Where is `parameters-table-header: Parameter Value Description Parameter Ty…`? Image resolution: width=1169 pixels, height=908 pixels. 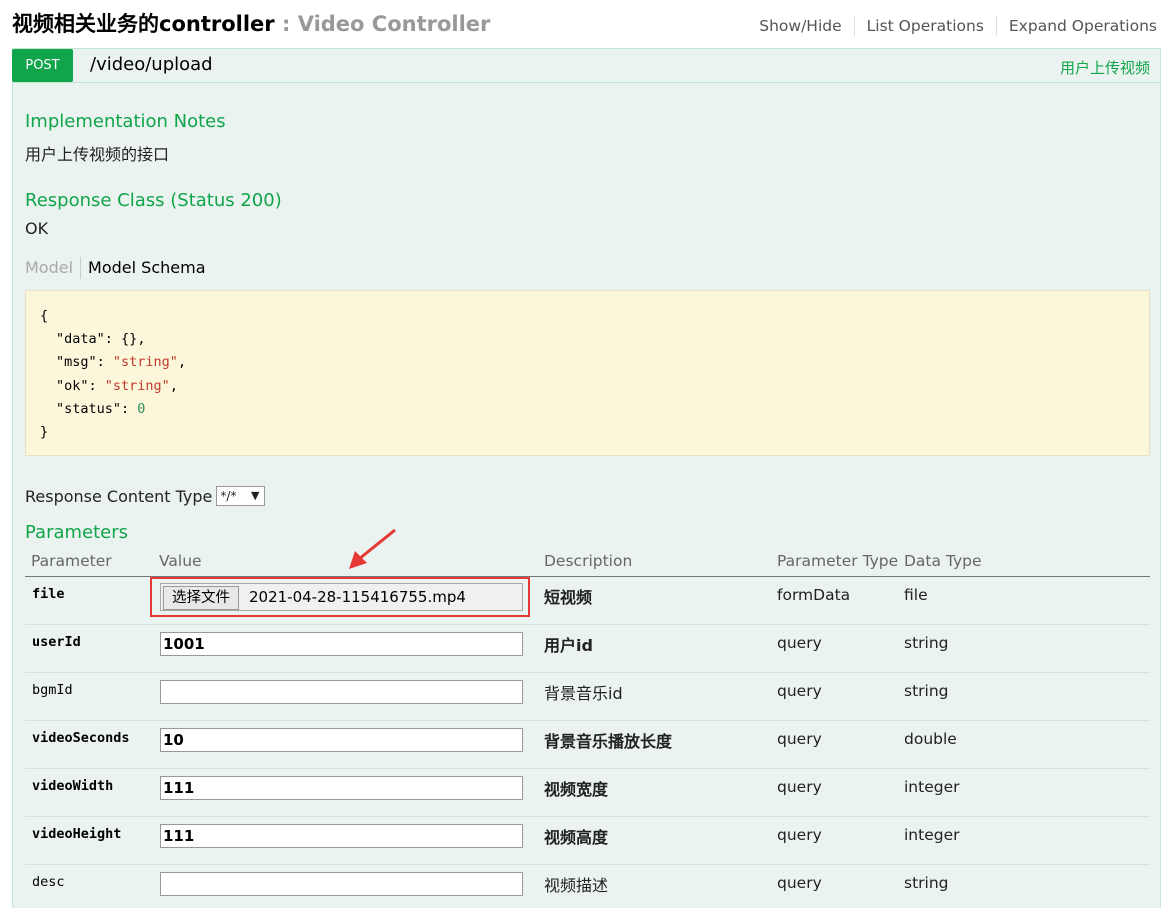 parameters-table-header: Parameter Value Description Parameter Ty… is located at coordinates (587, 563).